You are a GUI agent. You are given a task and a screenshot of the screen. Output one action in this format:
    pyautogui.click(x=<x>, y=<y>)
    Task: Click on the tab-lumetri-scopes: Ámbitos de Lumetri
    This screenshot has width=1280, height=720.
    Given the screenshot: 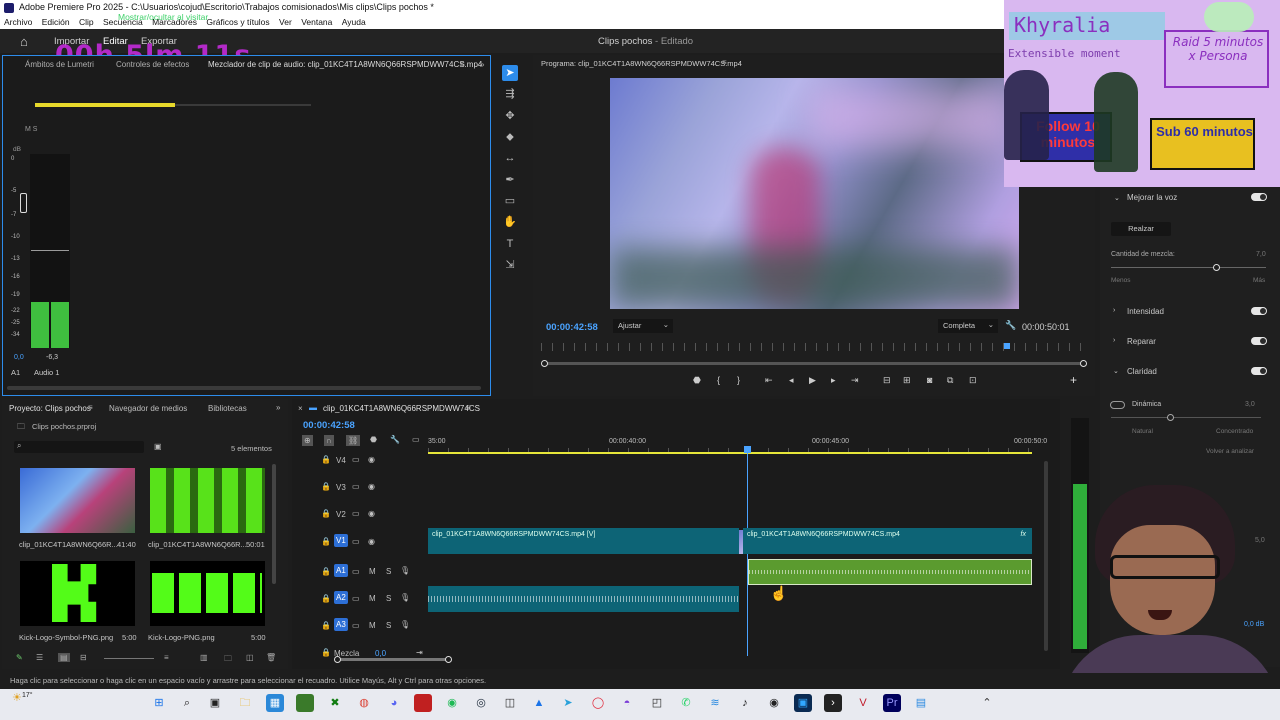 What is the action you would take?
    pyautogui.click(x=59, y=64)
    